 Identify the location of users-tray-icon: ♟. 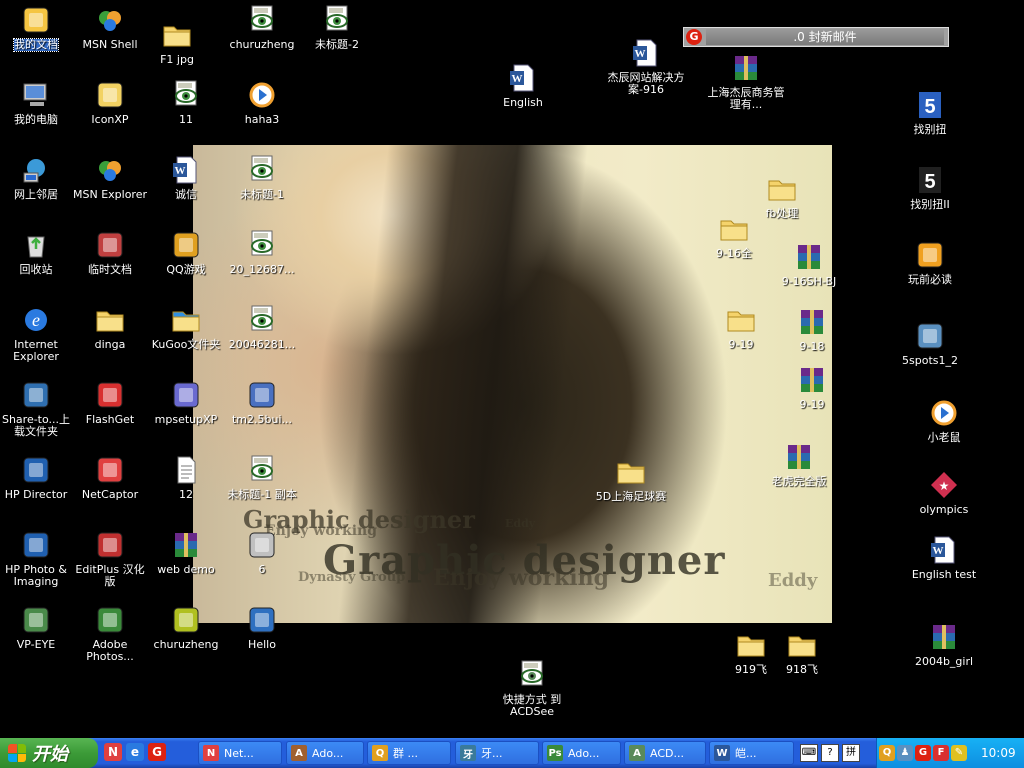
(905, 753).